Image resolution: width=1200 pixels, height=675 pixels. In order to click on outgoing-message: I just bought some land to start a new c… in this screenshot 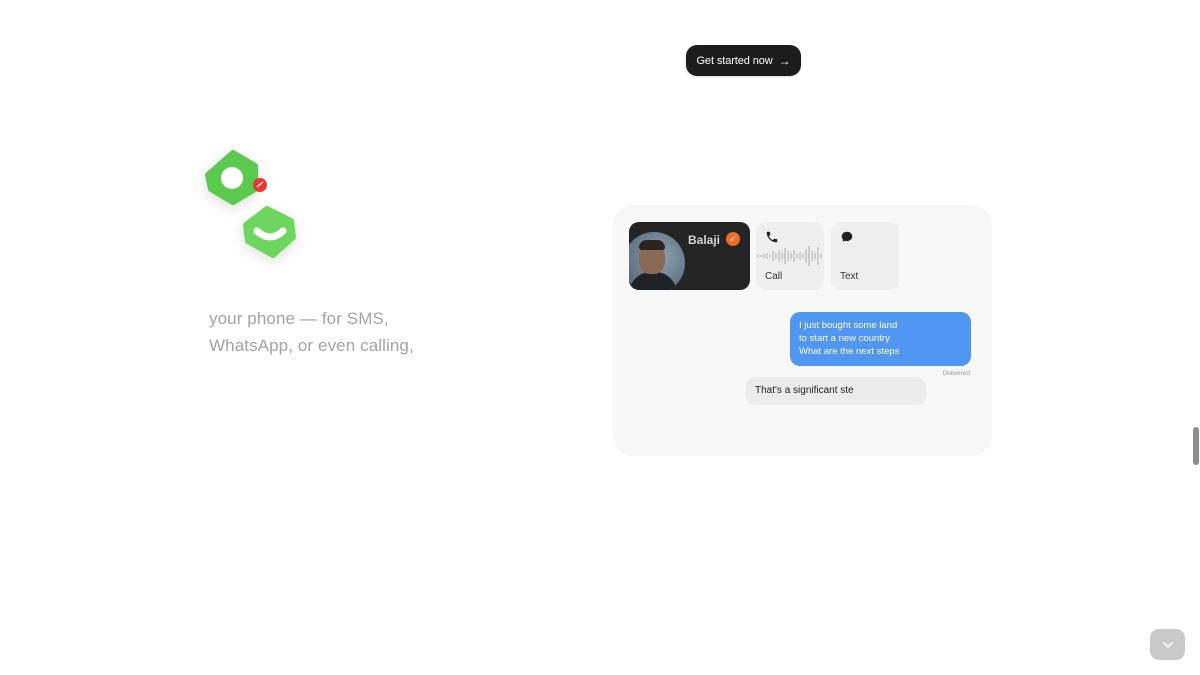, I will do `click(880, 339)`.